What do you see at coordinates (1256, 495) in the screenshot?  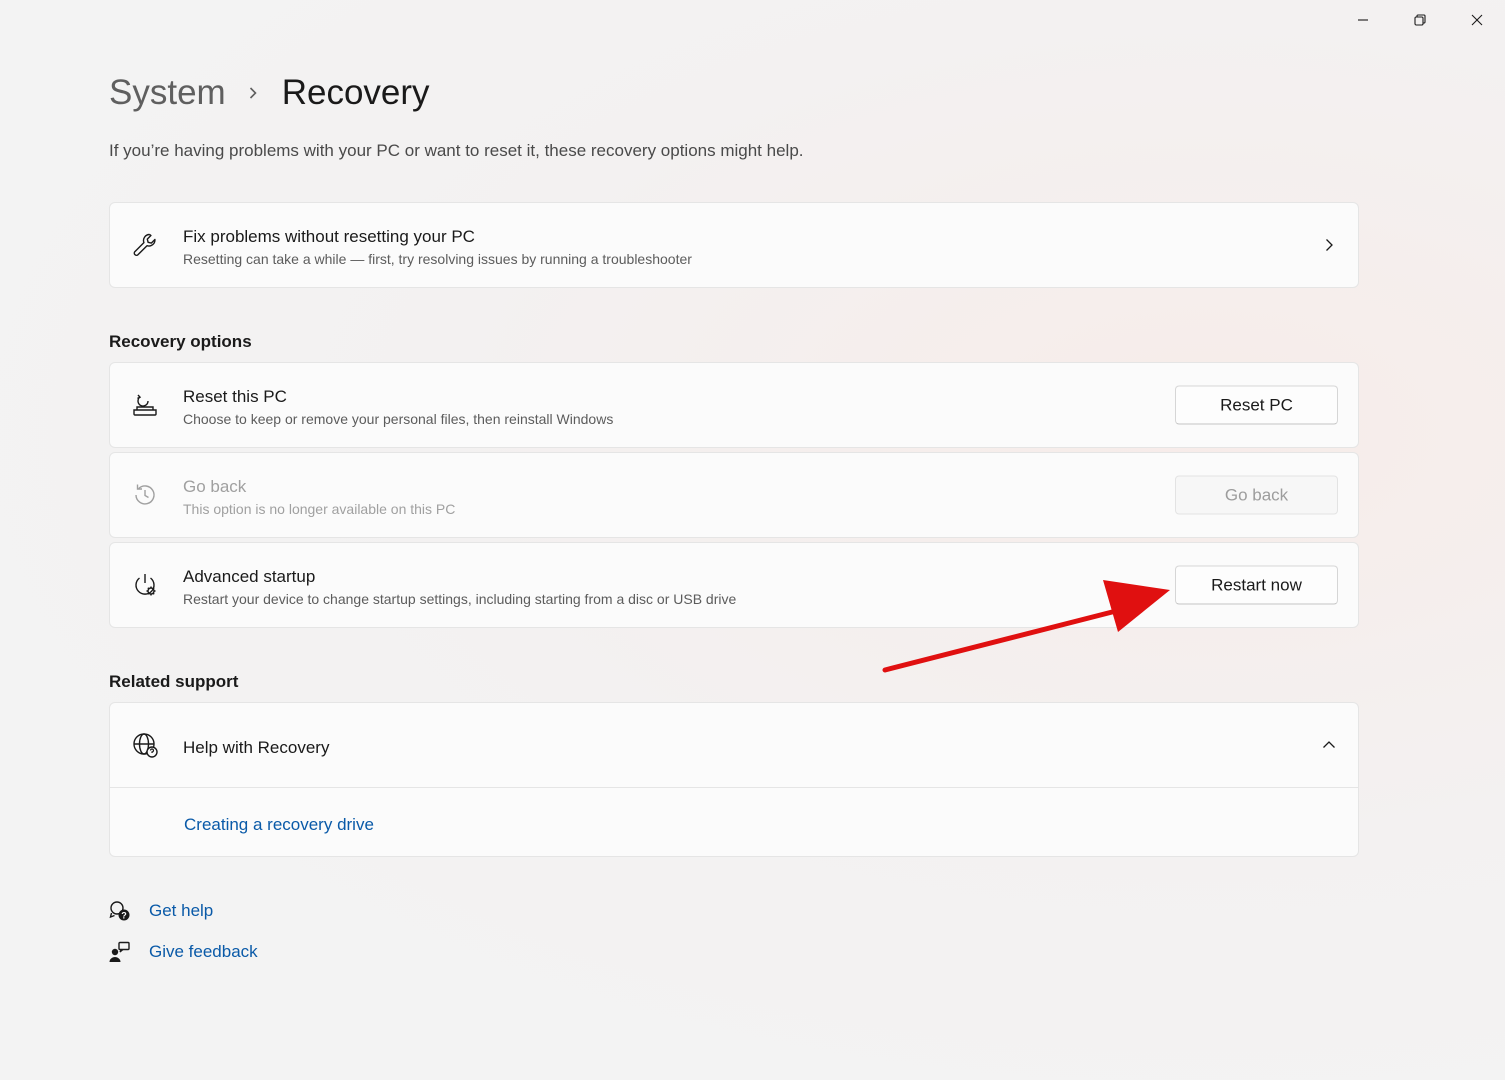 I see `go-back-button: Go back` at bounding box center [1256, 495].